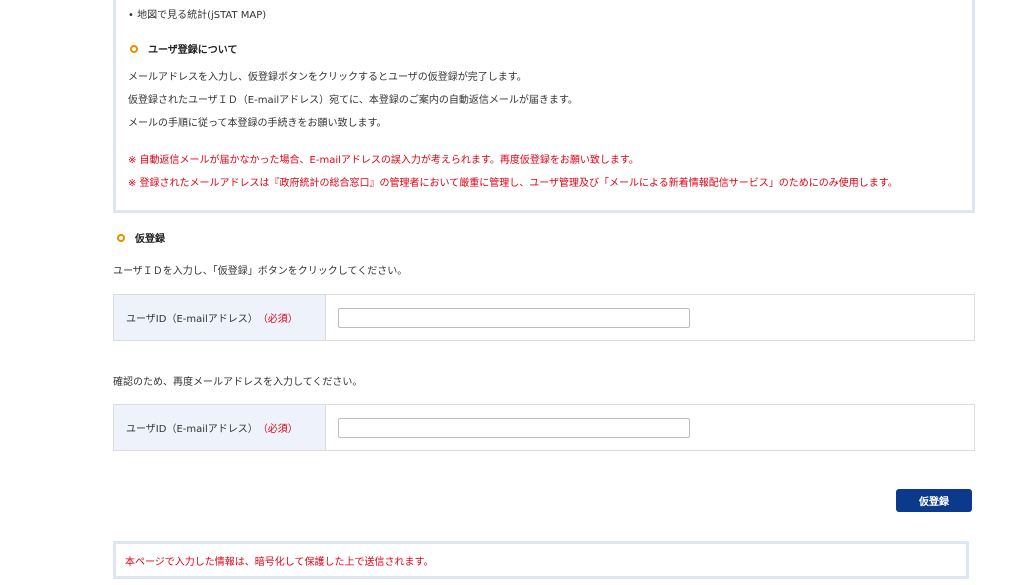 The image size is (1024, 585). Describe the element at coordinates (150, 239) in the screenshot. I see `heading-text: 仮登録` at that location.